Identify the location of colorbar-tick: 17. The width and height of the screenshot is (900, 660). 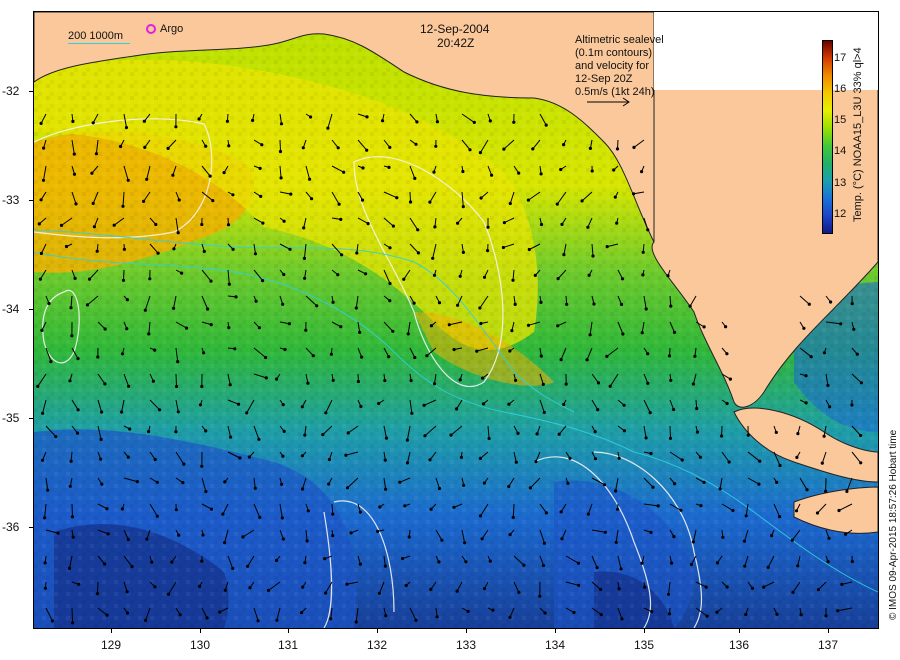
(840, 58).